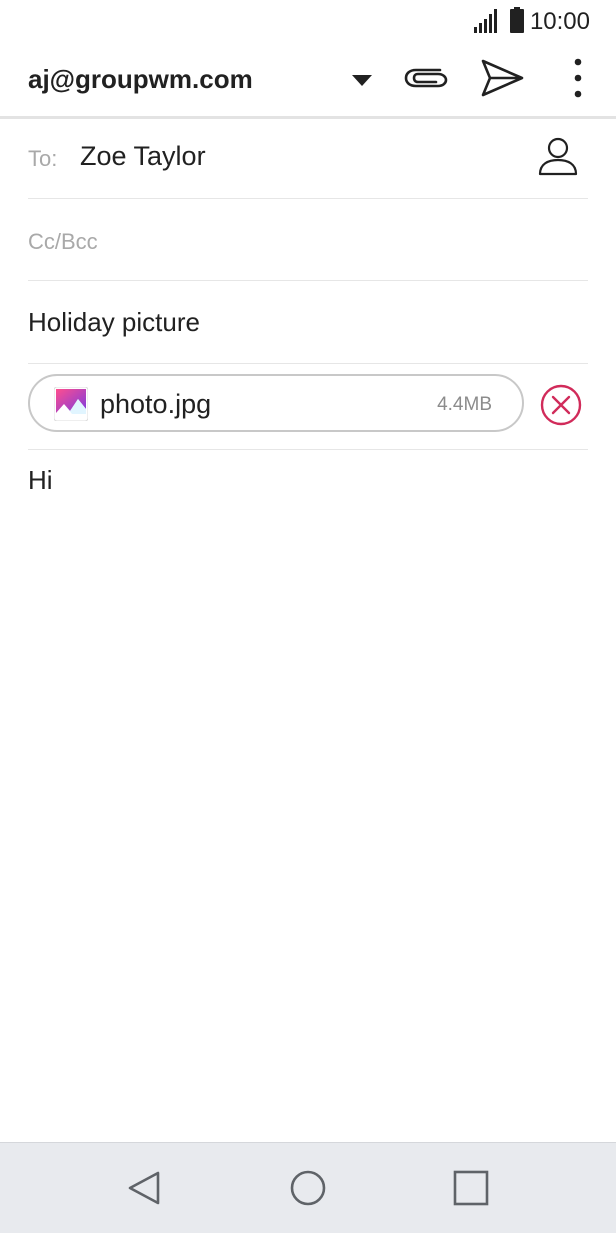 This screenshot has width=616, height=1233. Describe the element at coordinates (517, 20) in the screenshot. I see `battery-icon` at that location.